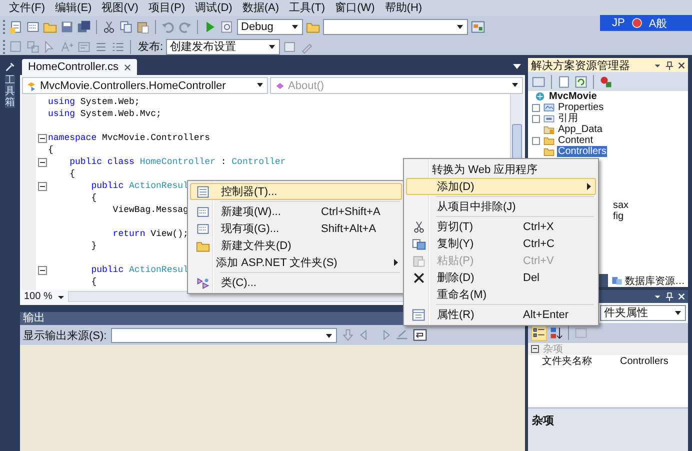  What do you see at coordinates (580, 129) in the screenshot?
I see `tree-item: App_Data` at bounding box center [580, 129].